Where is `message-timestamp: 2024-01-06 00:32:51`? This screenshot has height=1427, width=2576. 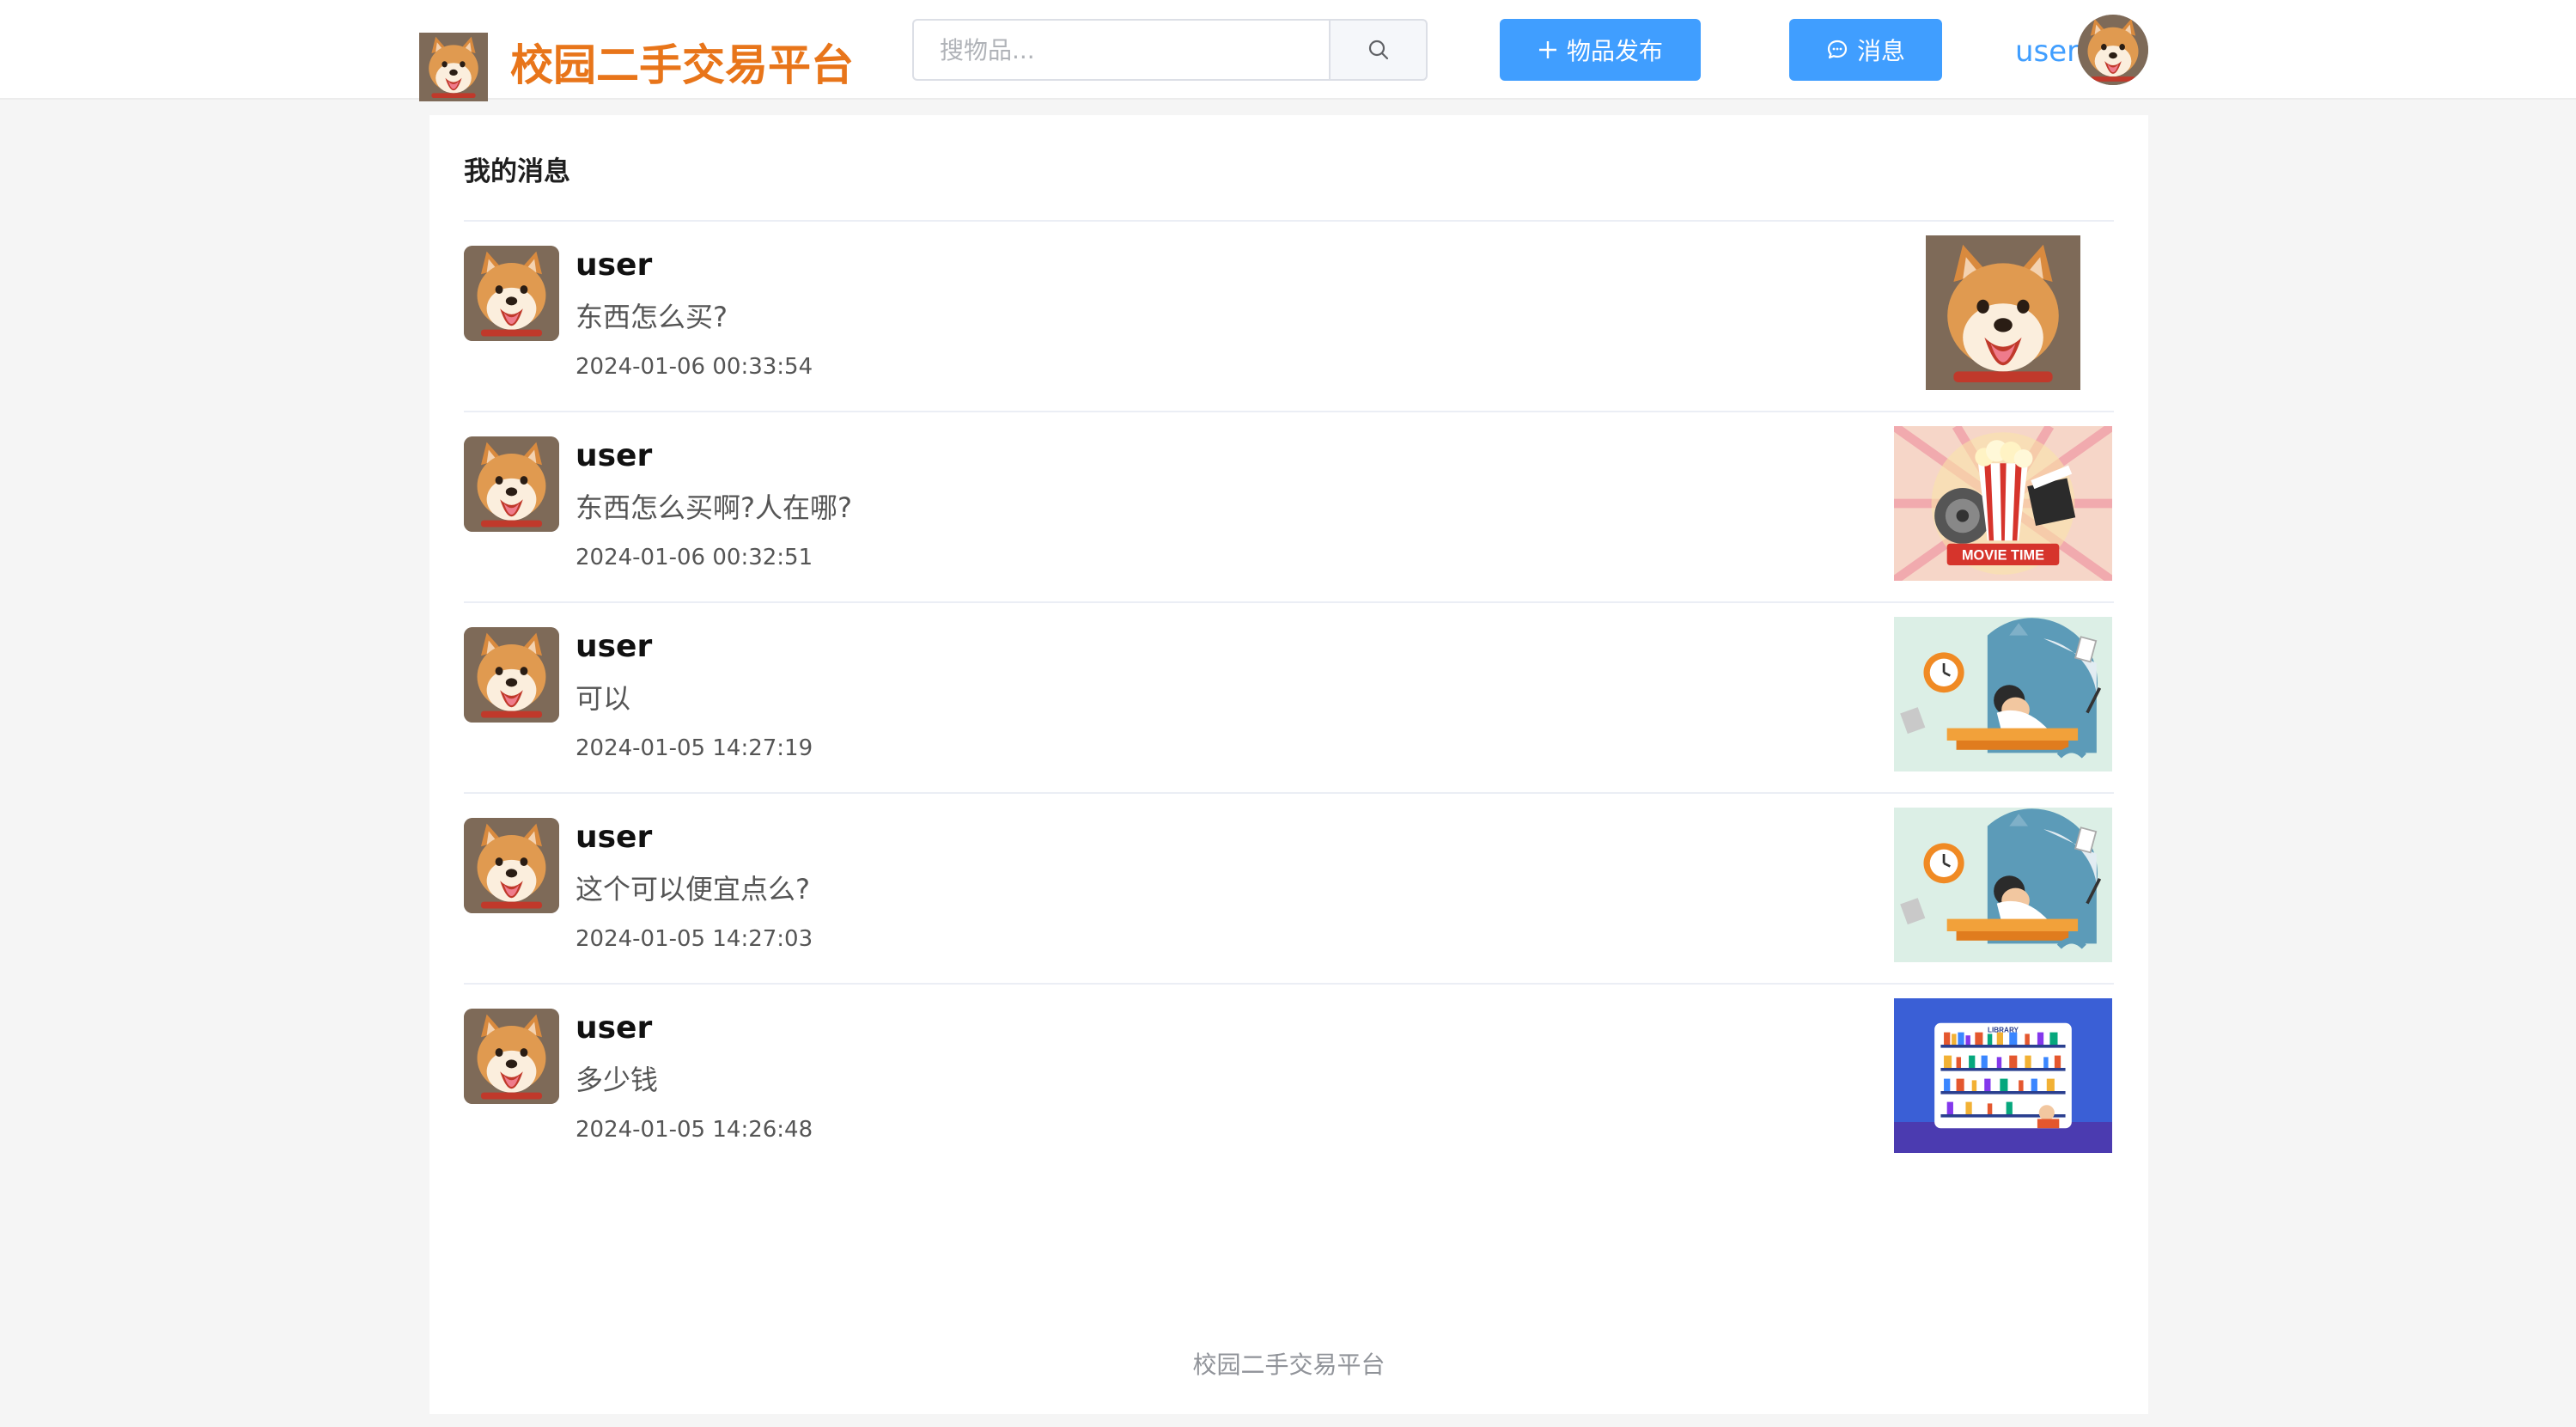
message-timestamp: 2024-01-06 00:32:51 is located at coordinates (694, 557).